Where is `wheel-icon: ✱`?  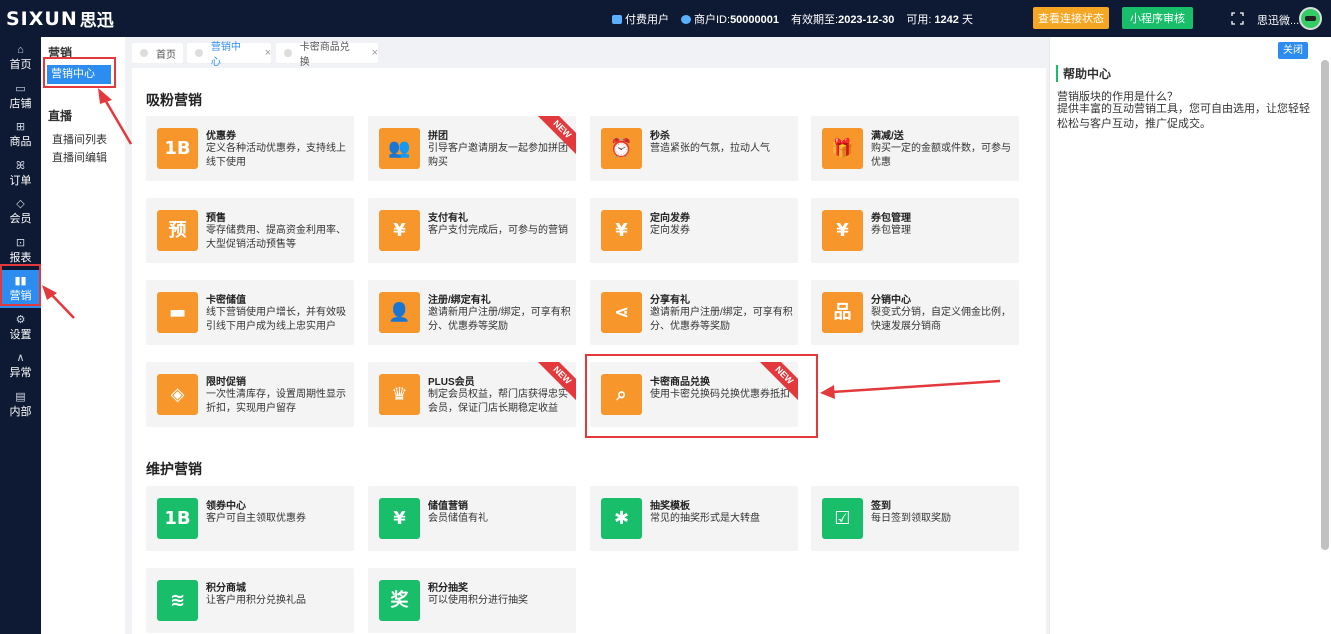 wheel-icon: ✱ is located at coordinates (621, 518).